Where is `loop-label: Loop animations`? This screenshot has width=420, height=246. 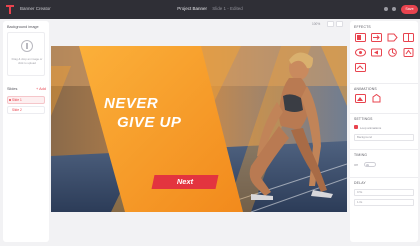
loop-label: Loop animations is located at coordinates (371, 127).